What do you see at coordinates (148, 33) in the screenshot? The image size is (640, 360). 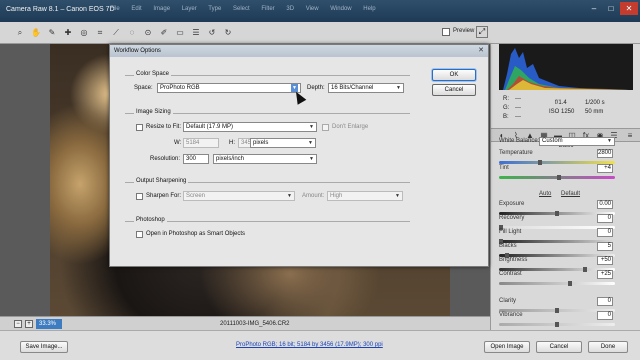 I see `red-eye-icon: ⊙` at bounding box center [148, 33].